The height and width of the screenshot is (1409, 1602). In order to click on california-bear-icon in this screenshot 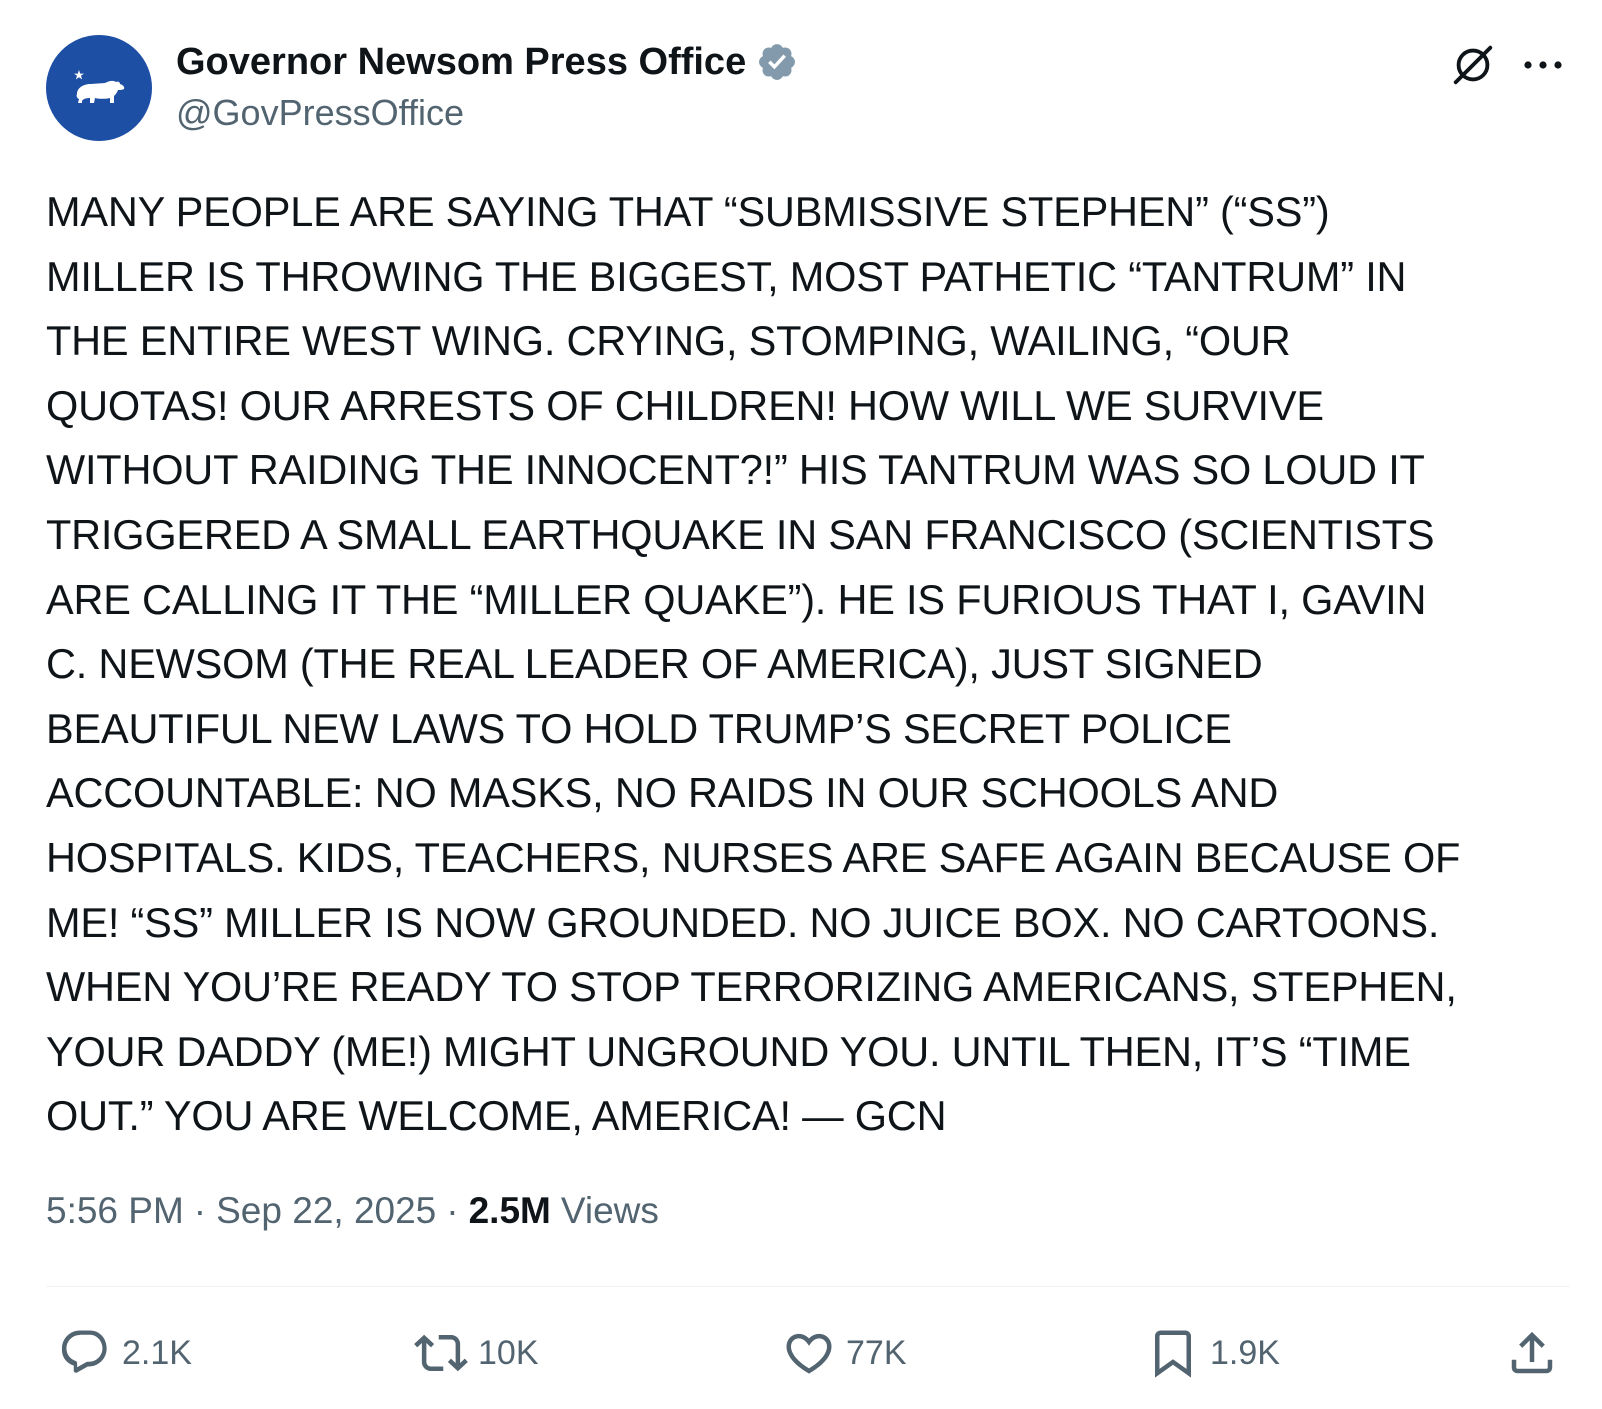, I will do `click(99, 86)`.